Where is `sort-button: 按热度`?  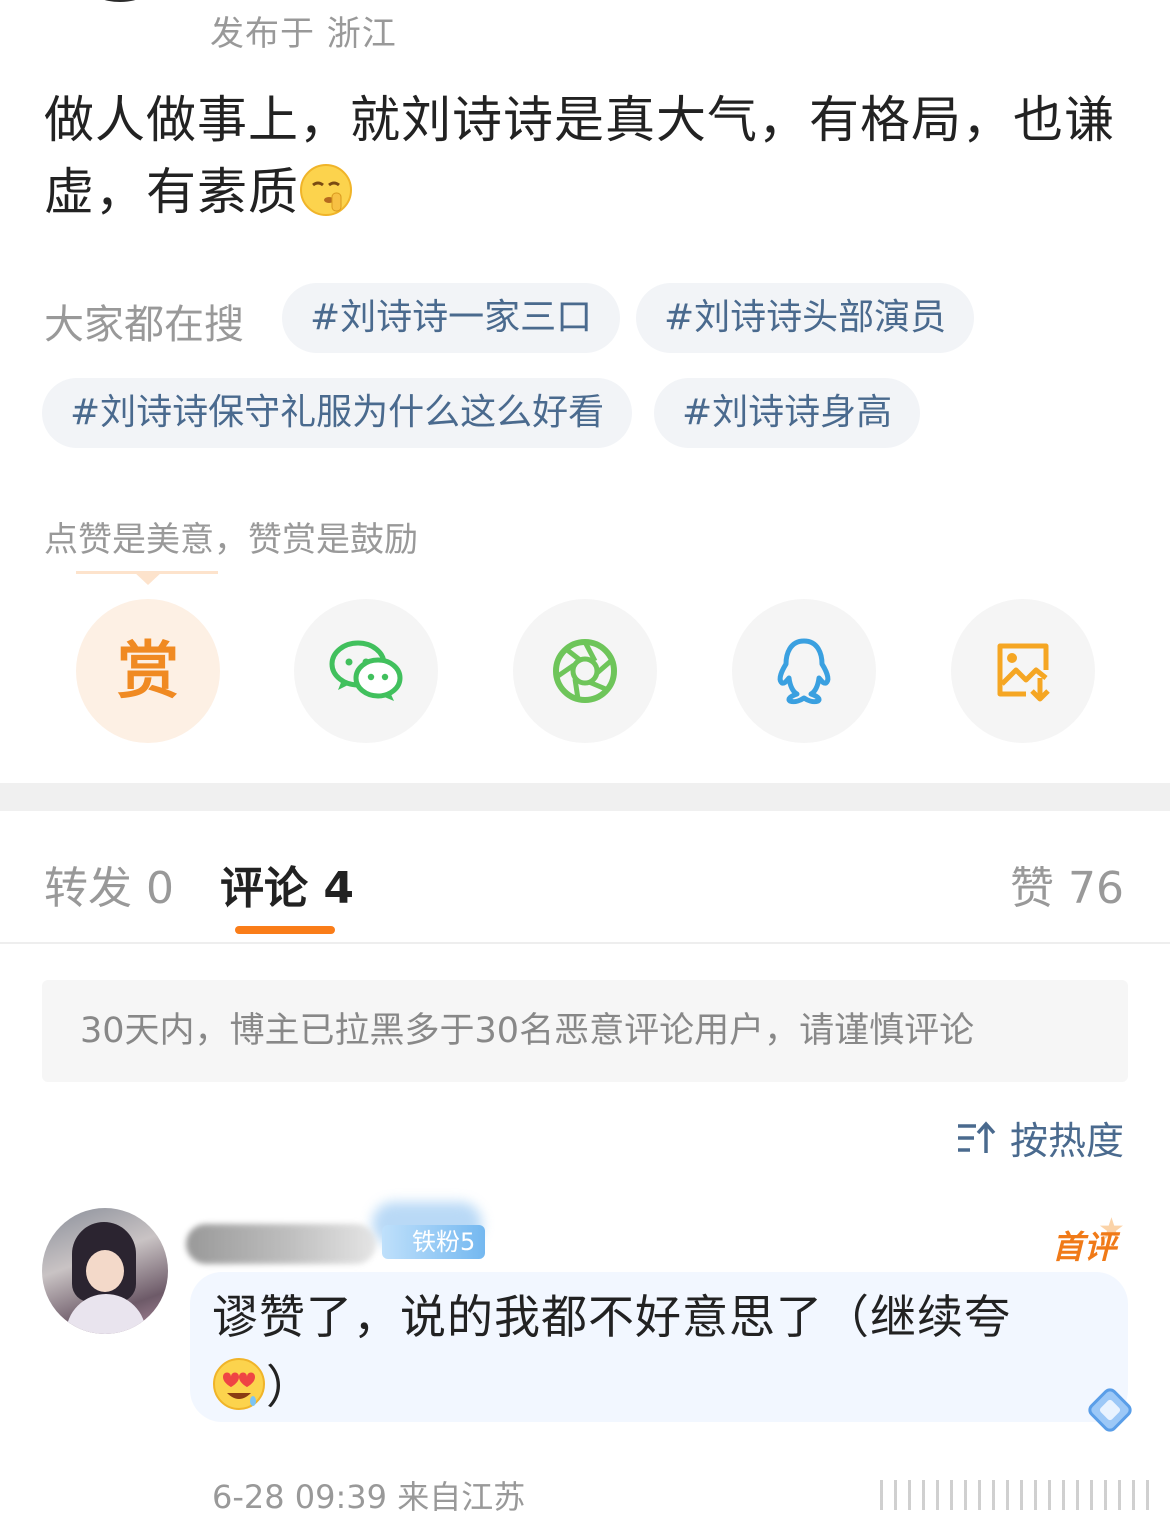
sort-button: 按热度 is located at coordinates (1040, 1137).